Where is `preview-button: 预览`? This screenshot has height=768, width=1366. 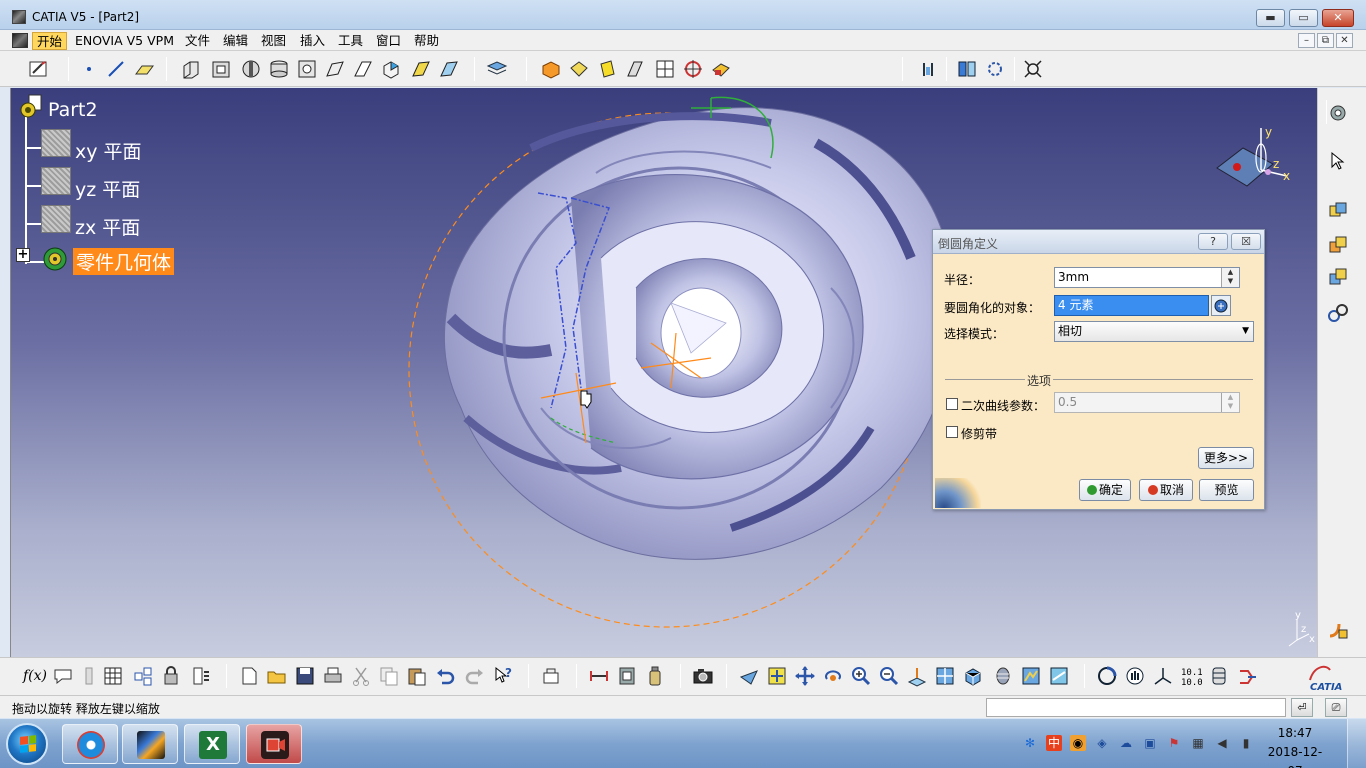
preview-button: 预览 is located at coordinates (1226, 490).